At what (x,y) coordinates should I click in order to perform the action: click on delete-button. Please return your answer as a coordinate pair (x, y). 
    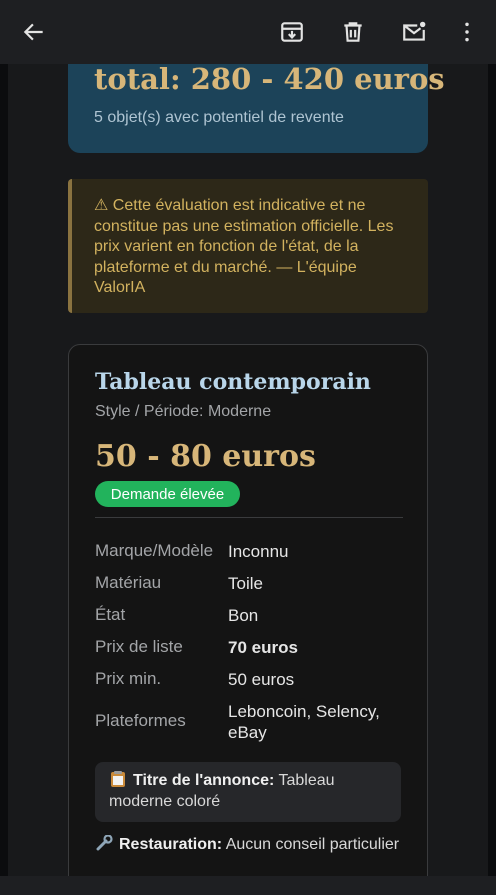
    Looking at the image, I should click on (353, 32).